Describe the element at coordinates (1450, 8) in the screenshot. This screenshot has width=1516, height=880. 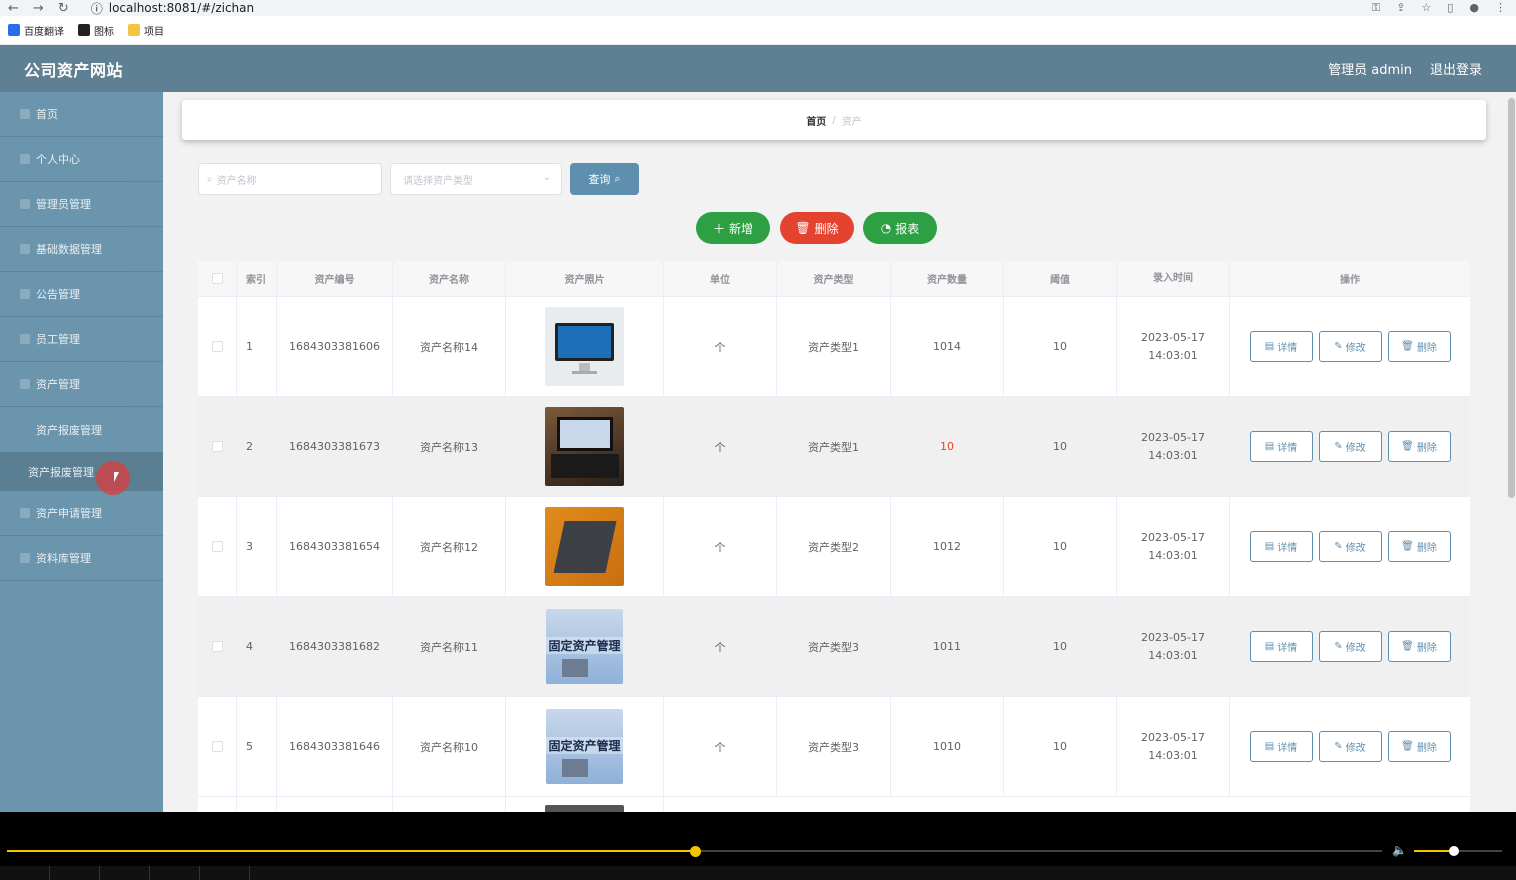
I see `sidepanel-icon: ▯` at that location.